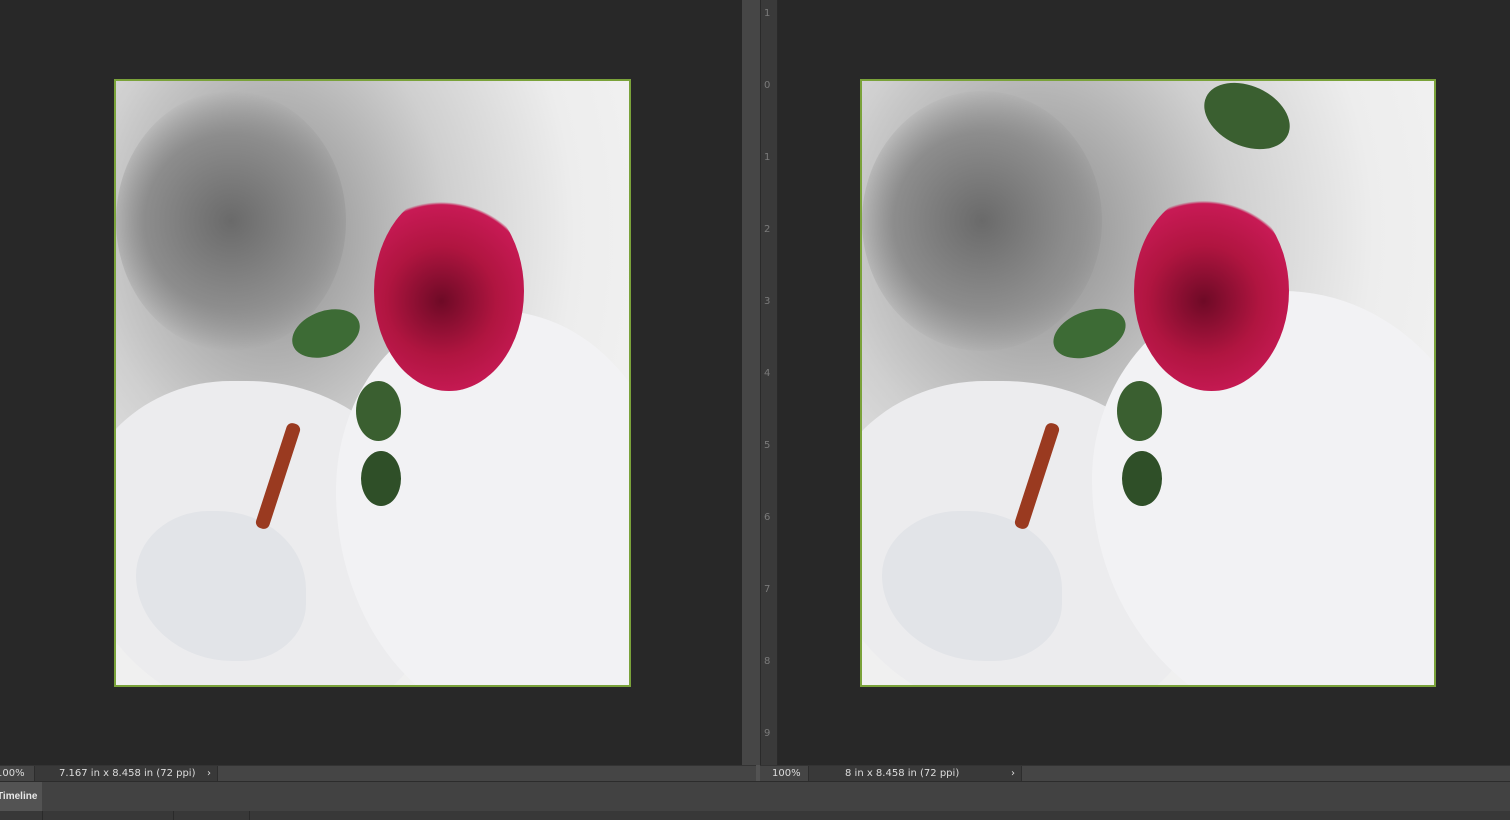 The image size is (1510, 820). I want to click on ruler-tick: 2, so click(767, 229).